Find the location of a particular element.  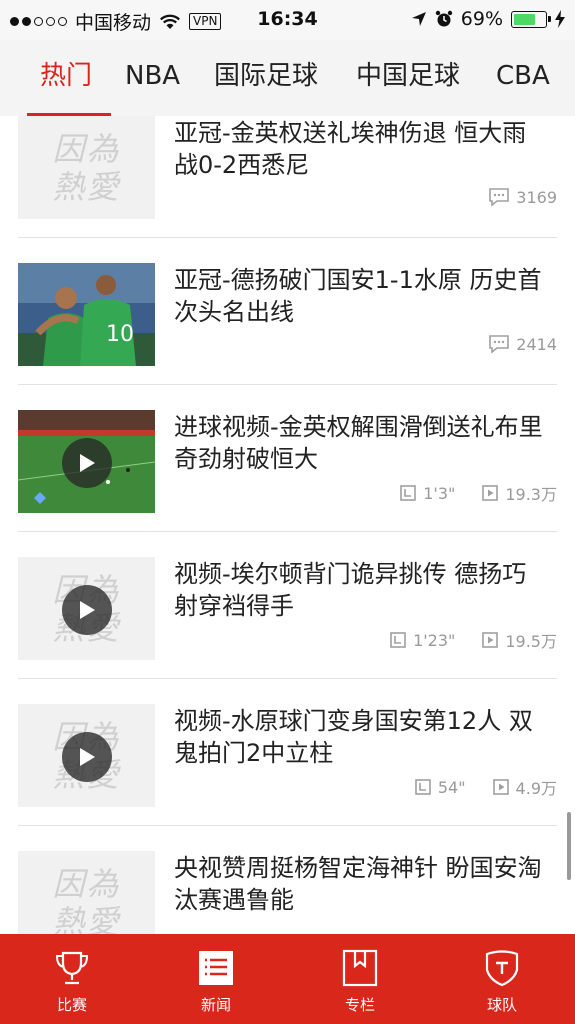

news-title: 视频-埃尔顿背门诡异挑传 德扬巧射穿裆得手 is located at coordinates (350, 590).